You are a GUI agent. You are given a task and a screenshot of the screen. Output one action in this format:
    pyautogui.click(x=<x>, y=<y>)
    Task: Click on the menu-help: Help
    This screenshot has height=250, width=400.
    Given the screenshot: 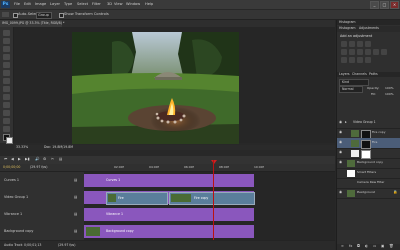 What is the action you would take?
    pyautogui.click(x=149, y=4)
    